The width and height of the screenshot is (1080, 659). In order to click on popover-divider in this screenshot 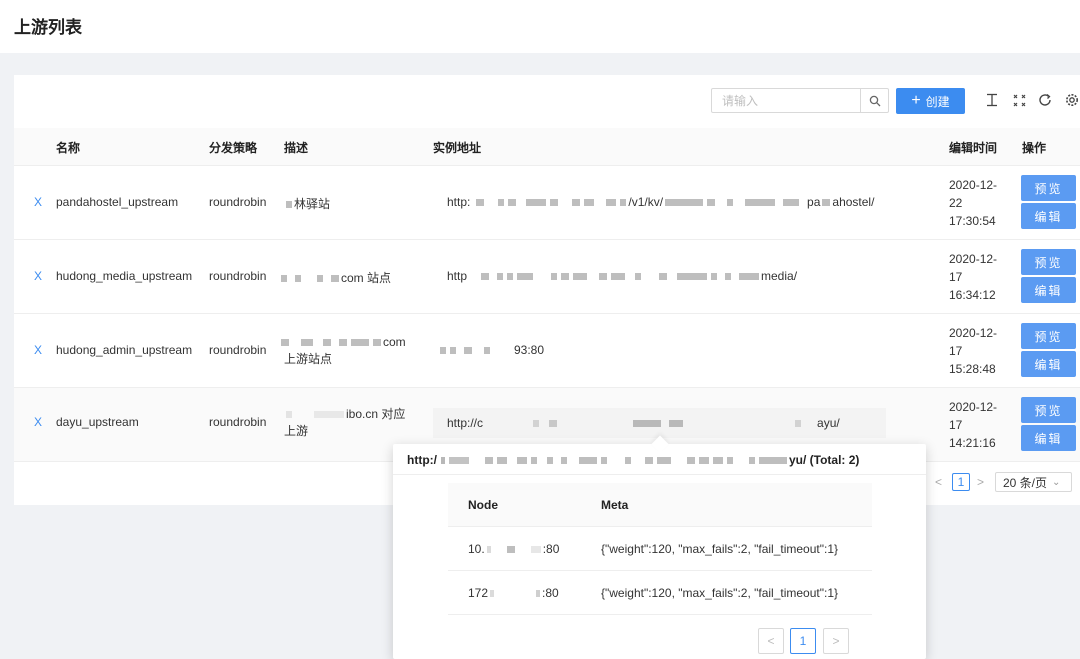, I will do `click(659, 474)`.